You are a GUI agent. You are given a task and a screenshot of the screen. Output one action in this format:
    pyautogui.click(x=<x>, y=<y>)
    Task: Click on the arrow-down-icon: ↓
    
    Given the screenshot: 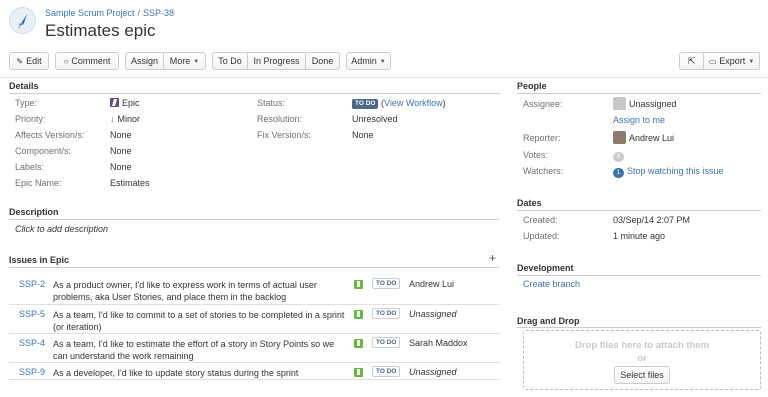 What is the action you would take?
    pyautogui.click(x=112, y=119)
    